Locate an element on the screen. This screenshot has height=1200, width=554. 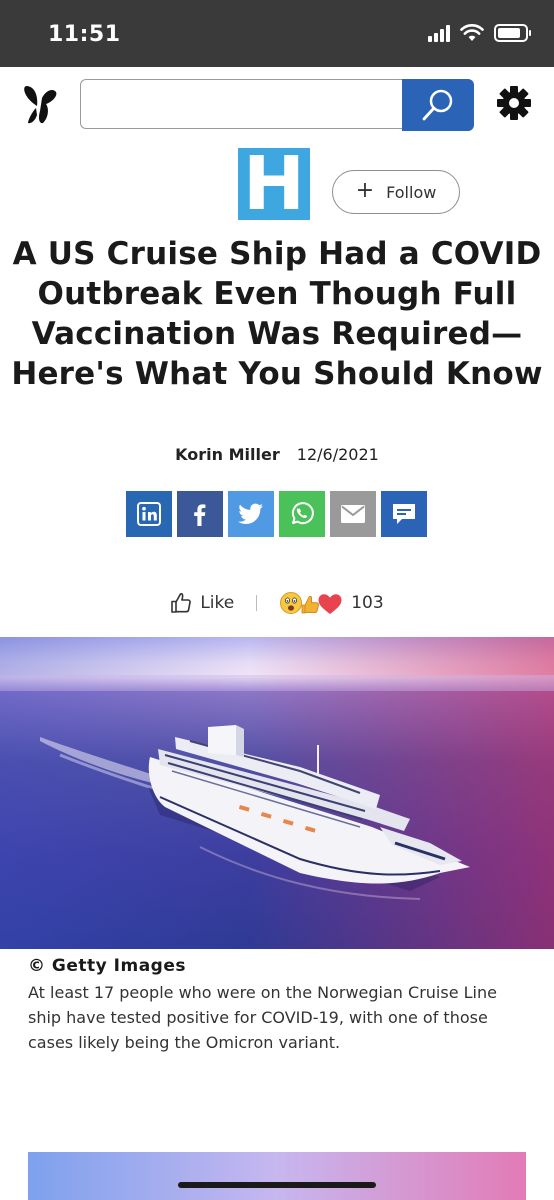
byline: Korin Miller 12/6/2021 is located at coordinates (277, 454).